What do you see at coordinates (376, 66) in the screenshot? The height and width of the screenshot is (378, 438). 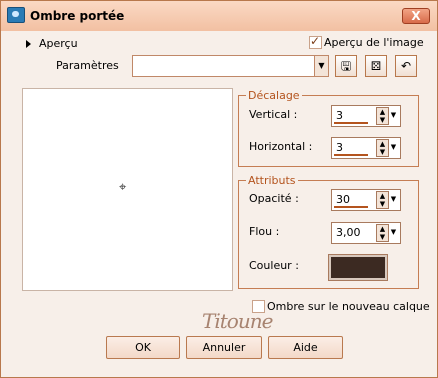 I see `dice-icon: ⚄` at bounding box center [376, 66].